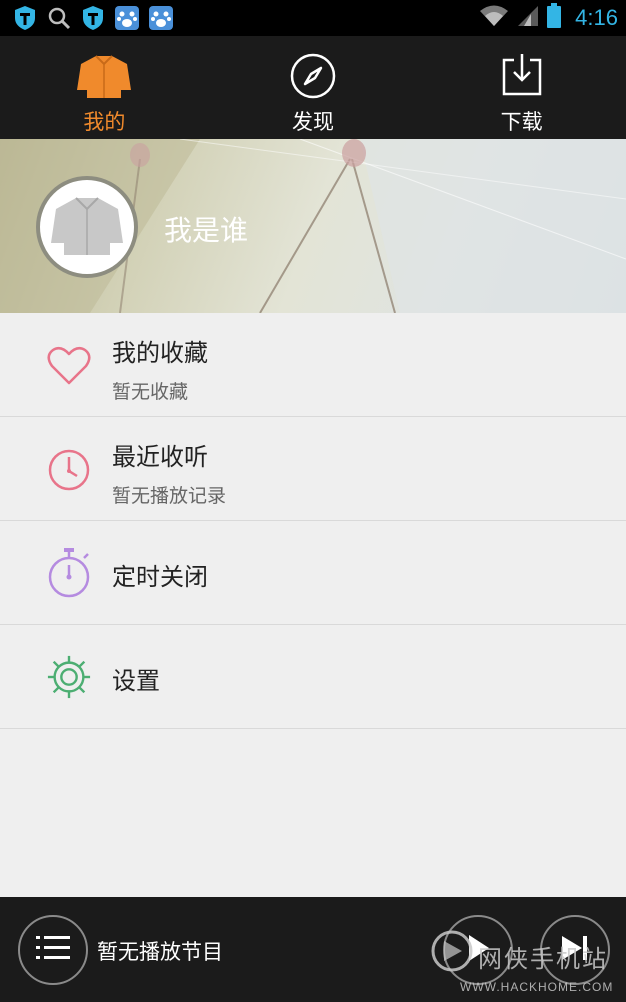 This screenshot has height=1002, width=626. What do you see at coordinates (69, 573) in the screenshot?
I see `stopwatch-icon` at bounding box center [69, 573].